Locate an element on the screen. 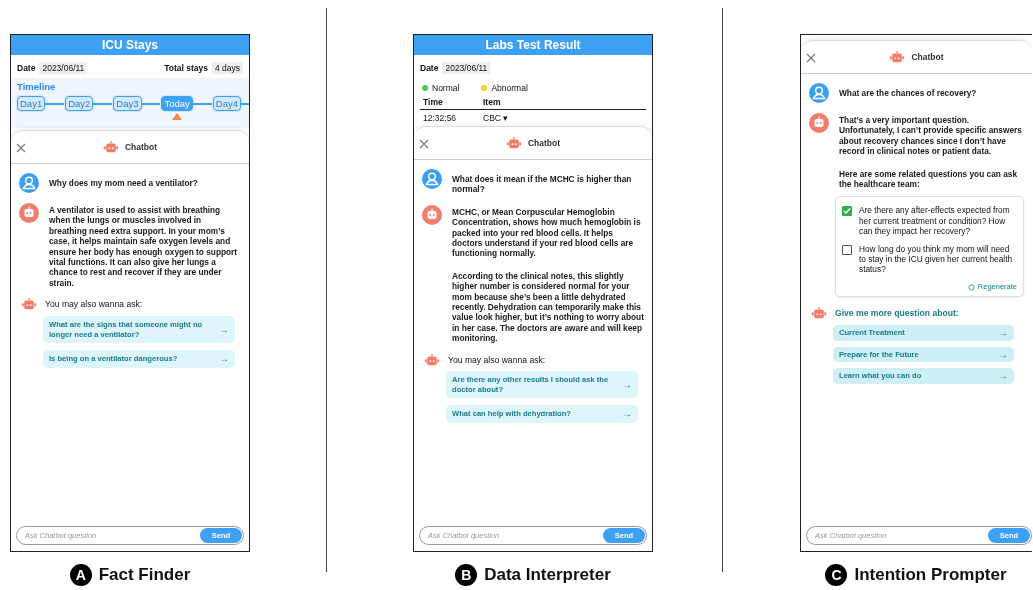 The image size is (1033, 590). user-question: What are the chances of recovery? is located at coordinates (908, 93).